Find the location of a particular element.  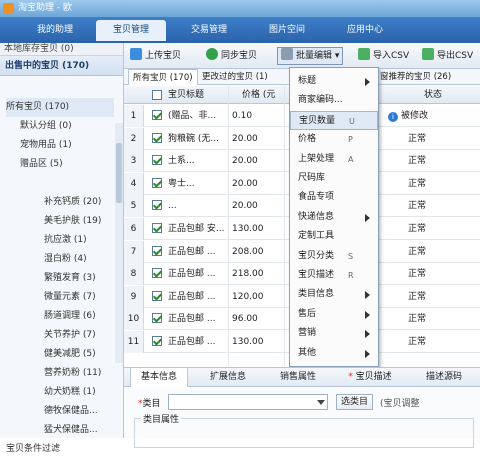

tree-item: 肠道调理 (6) is located at coordinates (70, 316).